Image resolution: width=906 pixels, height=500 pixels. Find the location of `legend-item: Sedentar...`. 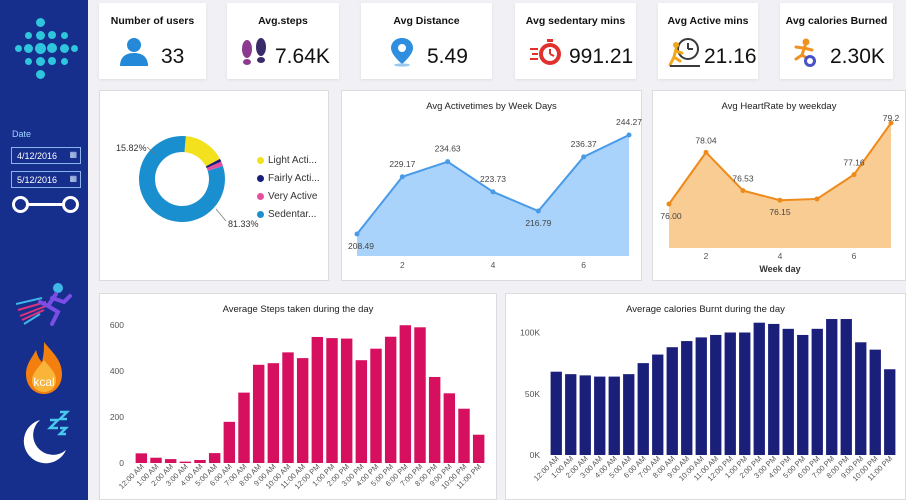

legend-item: Sedentar... is located at coordinates (286, 214).